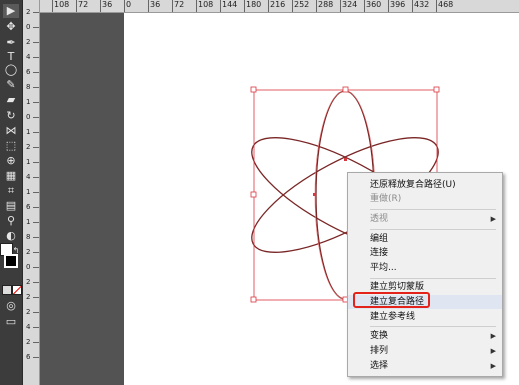 This screenshot has width=519, height=385. Describe the element at coordinates (391, 300) in the screenshot. I see `annotation-highlight-box` at that location.